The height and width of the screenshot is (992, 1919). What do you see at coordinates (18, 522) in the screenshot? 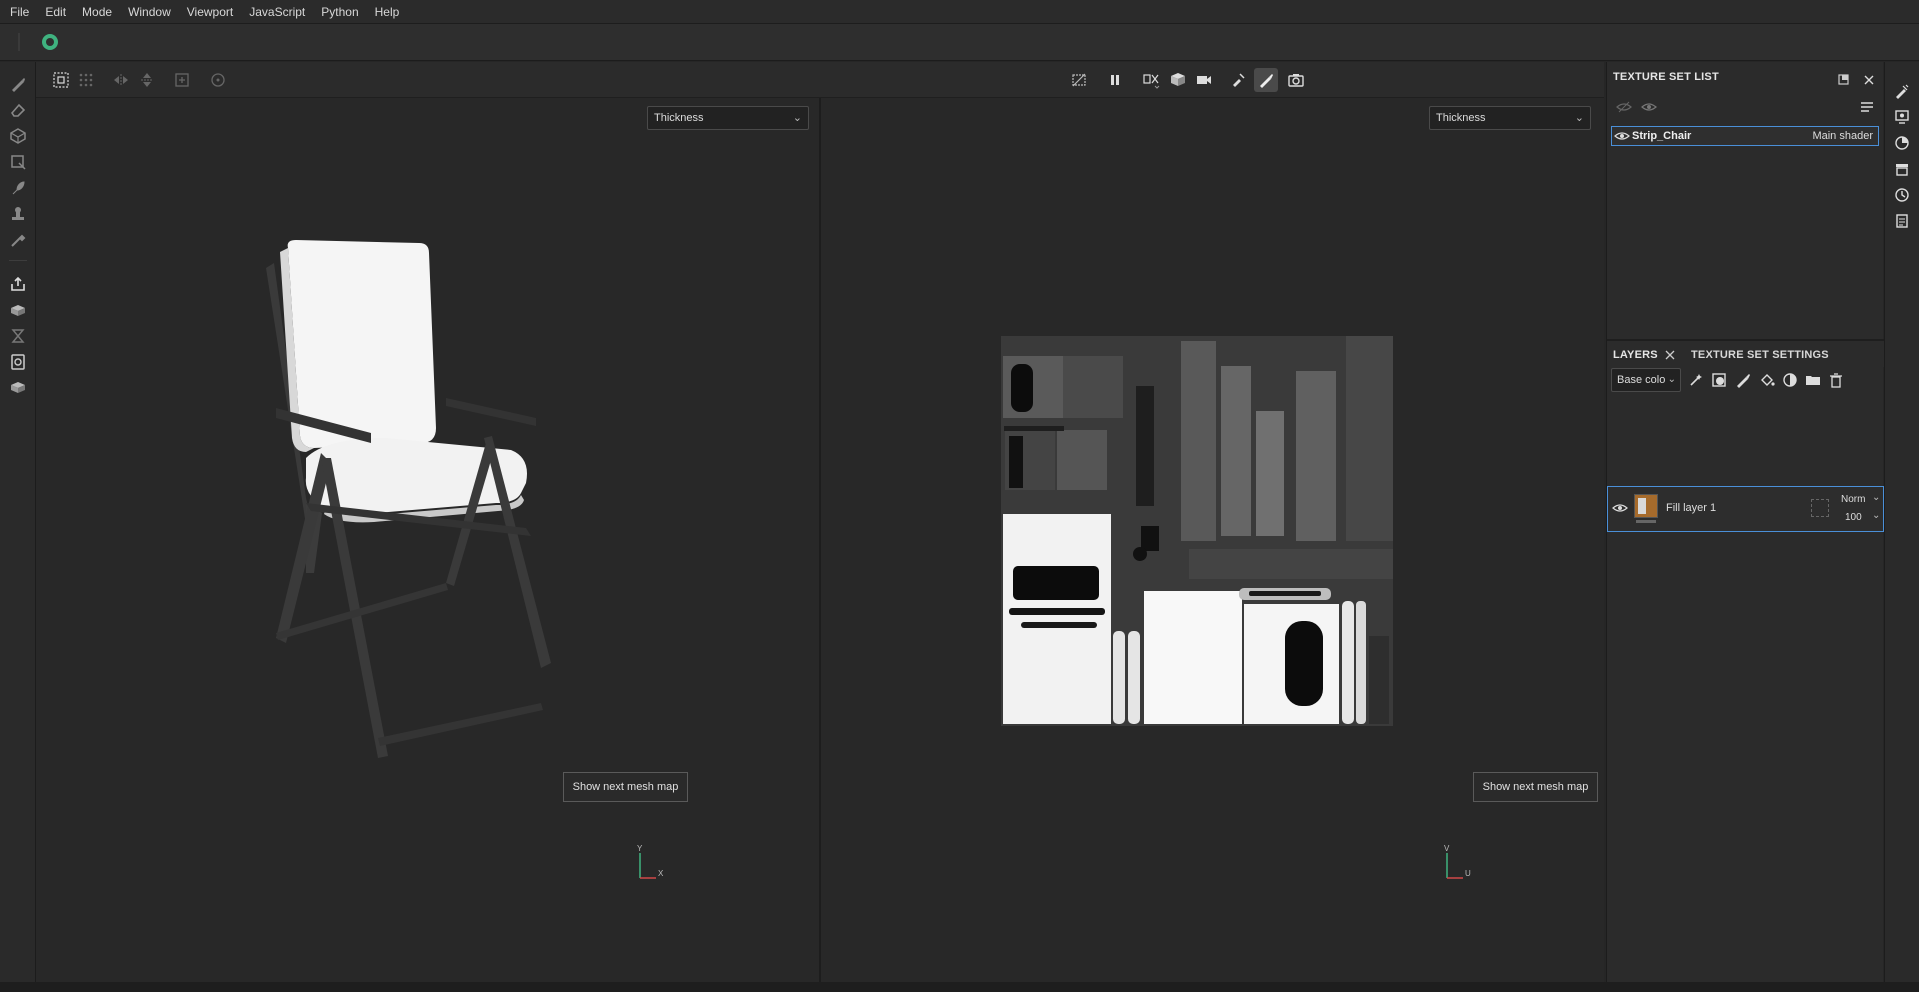
I see `left-toolbar` at bounding box center [18, 522].